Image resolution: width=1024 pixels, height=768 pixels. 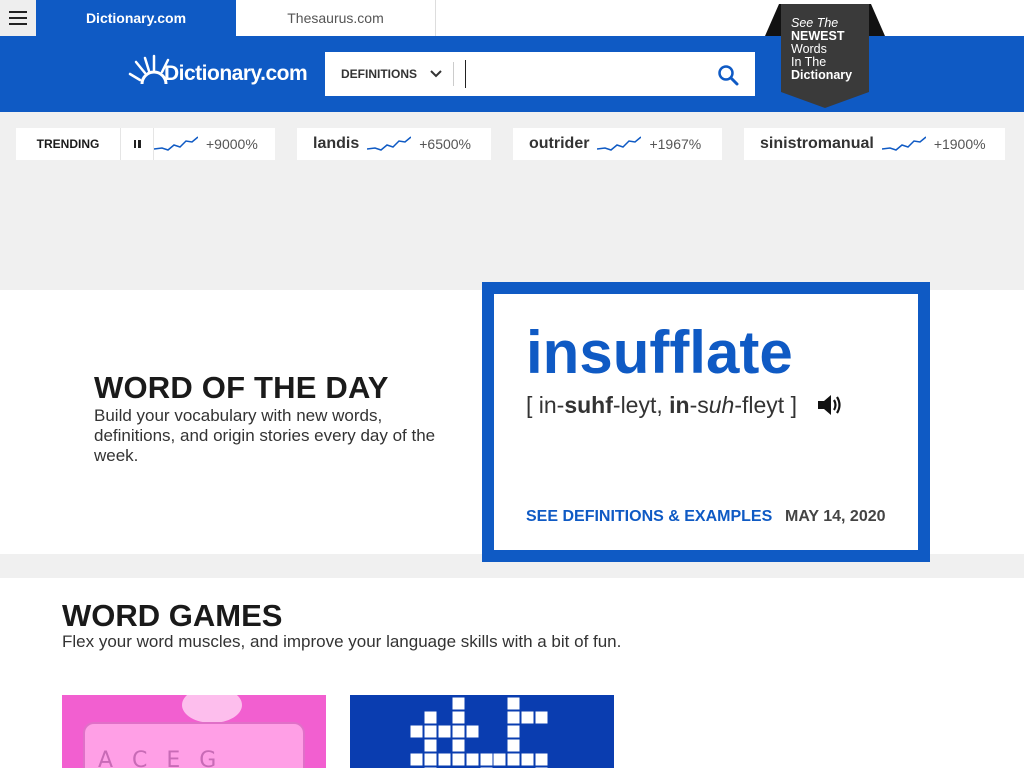 I want to click on trending-label: TRENDING, so click(x=68, y=144).